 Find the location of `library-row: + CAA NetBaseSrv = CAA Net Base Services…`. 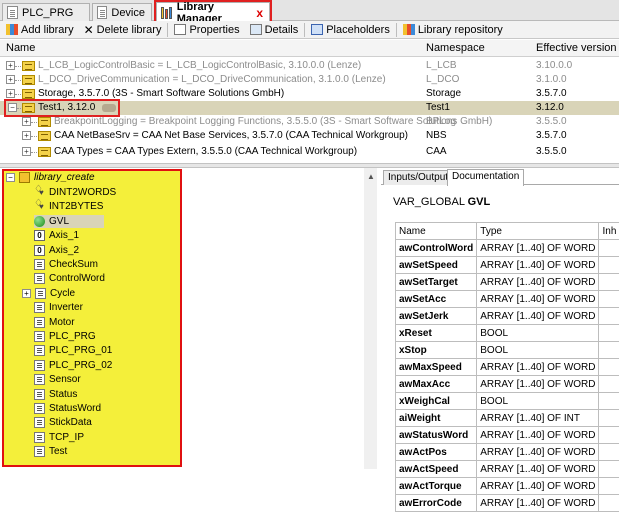

library-row: + CAA NetBaseSrv = CAA Net Base Services… is located at coordinates (309, 136).